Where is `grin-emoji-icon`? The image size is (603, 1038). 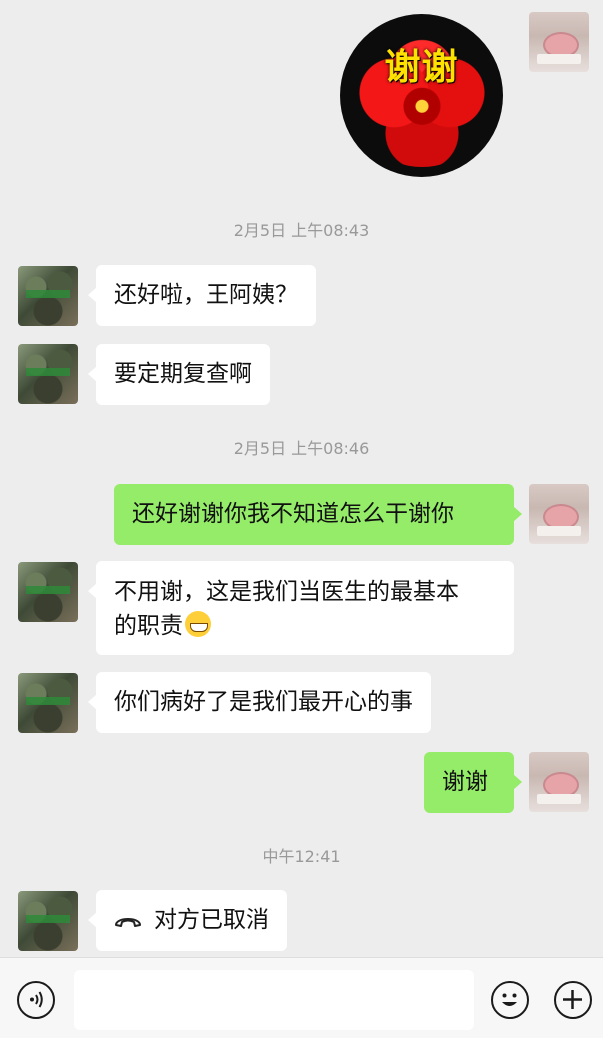
grin-emoji-icon is located at coordinates (198, 624).